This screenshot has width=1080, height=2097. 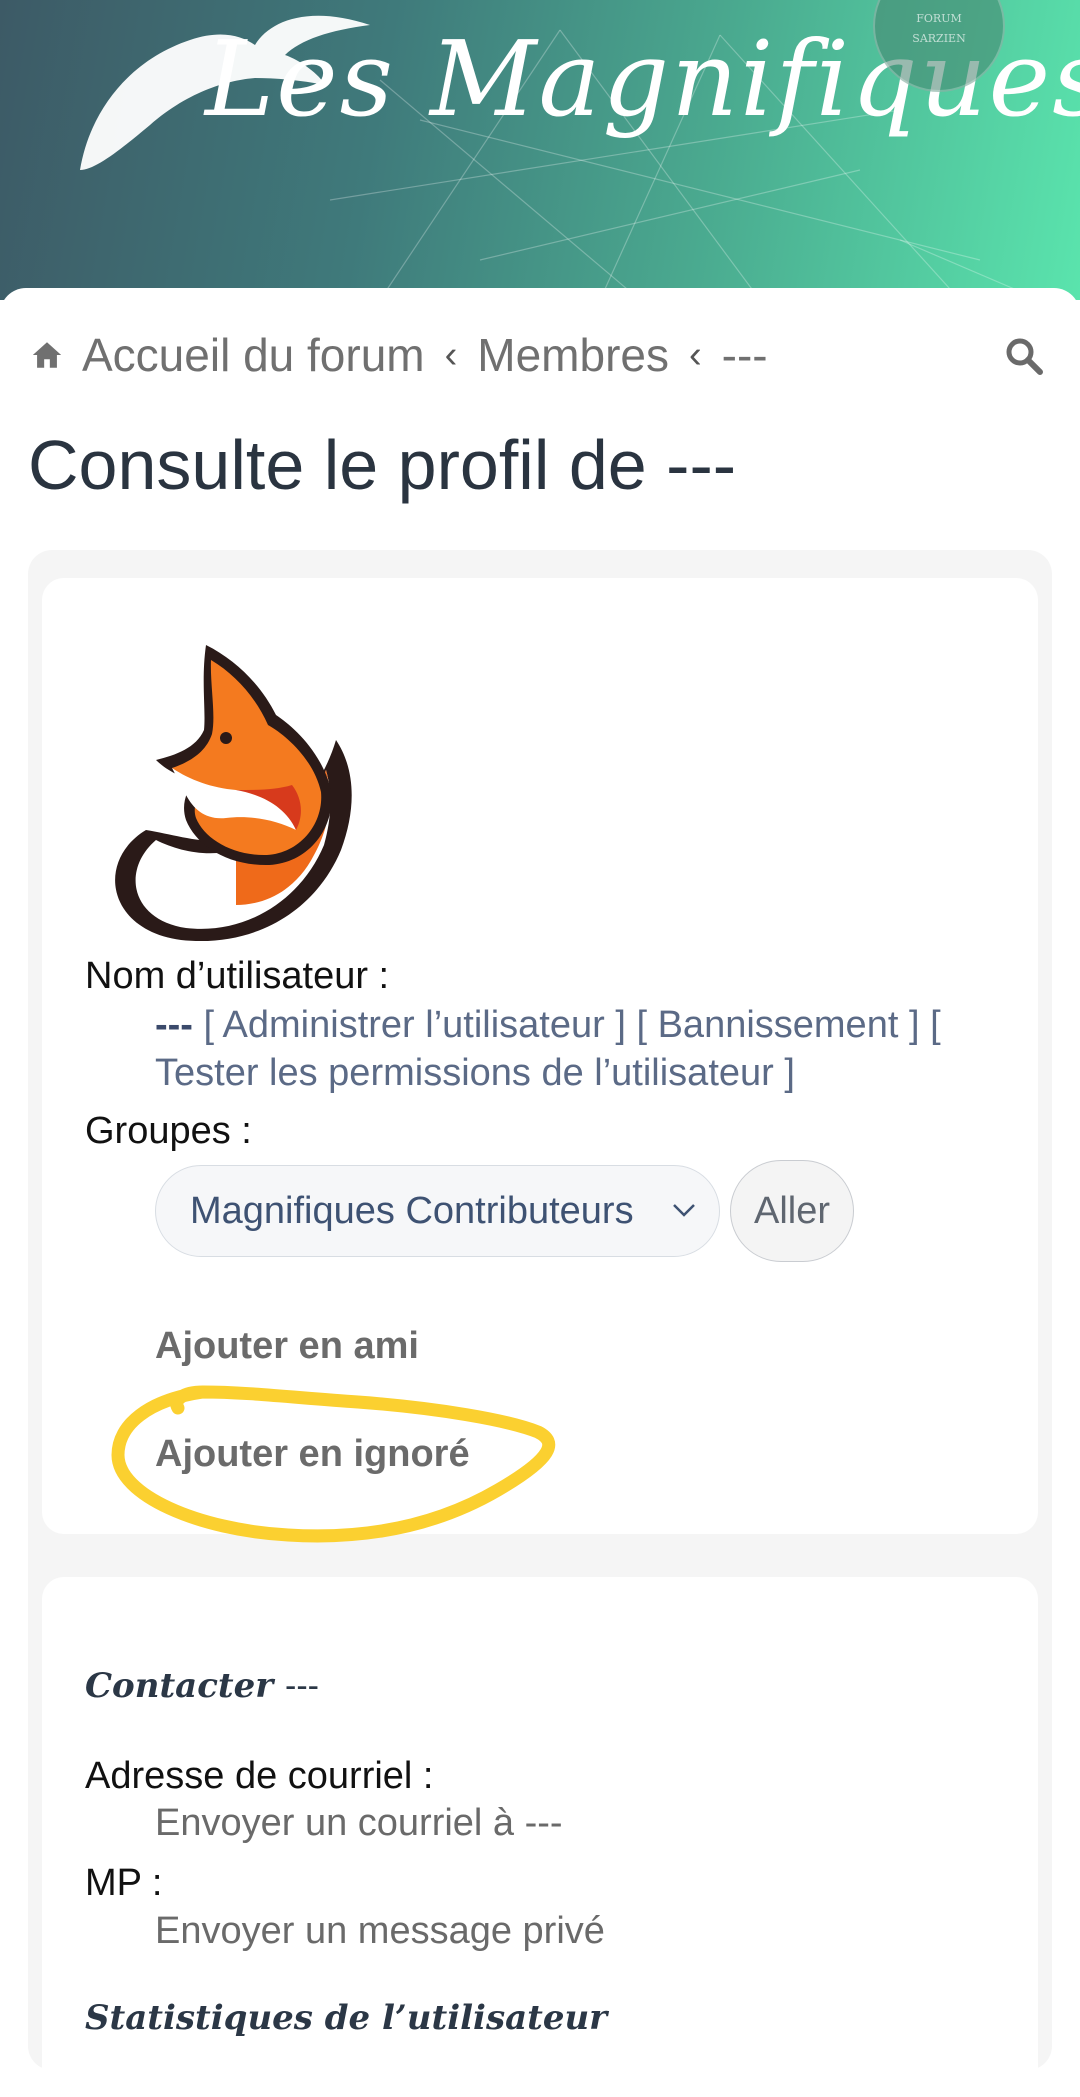 What do you see at coordinates (233, 793) in the screenshot?
I see `fox-avatar` at bounding box center [233, 793].